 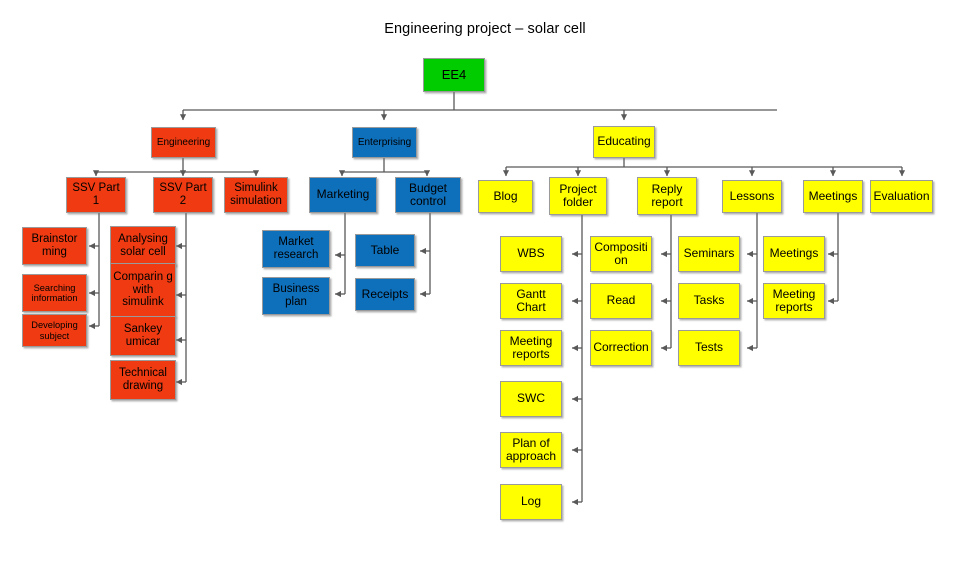 What do you see at coordinates (143, 336) in the screenshot?
I see `node-sankey-umicar: Sankey umicar` at bounding box center [143, 336].